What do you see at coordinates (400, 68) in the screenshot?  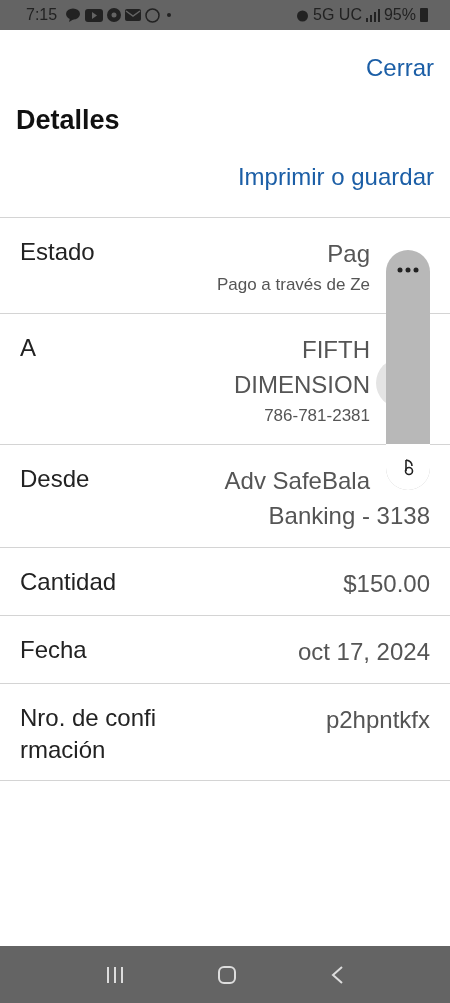 I see `close-link: Cerrar` at bounding box center [400, 68].